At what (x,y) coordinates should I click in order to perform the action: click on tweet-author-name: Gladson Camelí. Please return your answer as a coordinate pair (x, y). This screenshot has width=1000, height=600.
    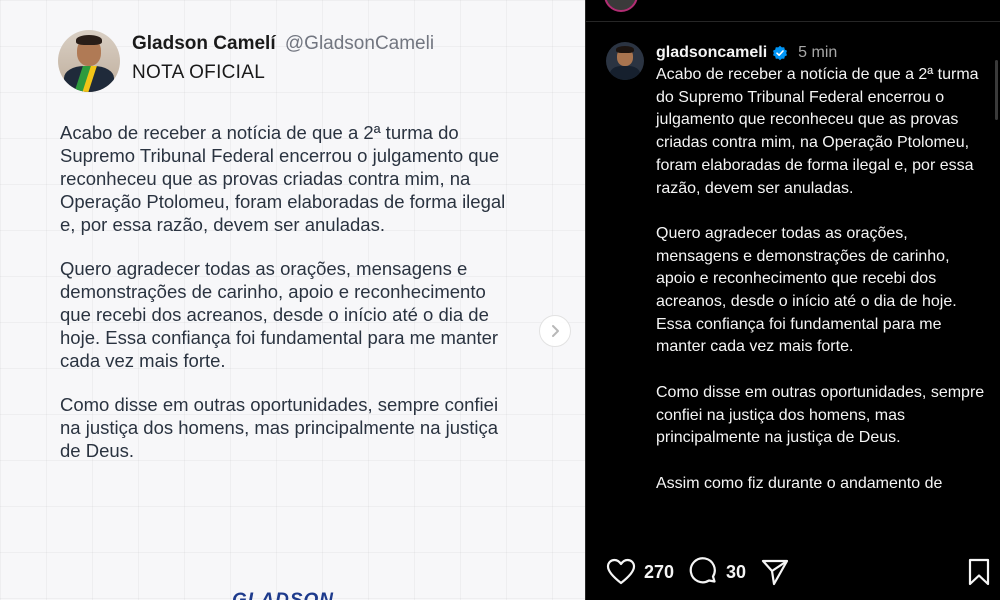
    Looking at the image, I should click on (204, 43).